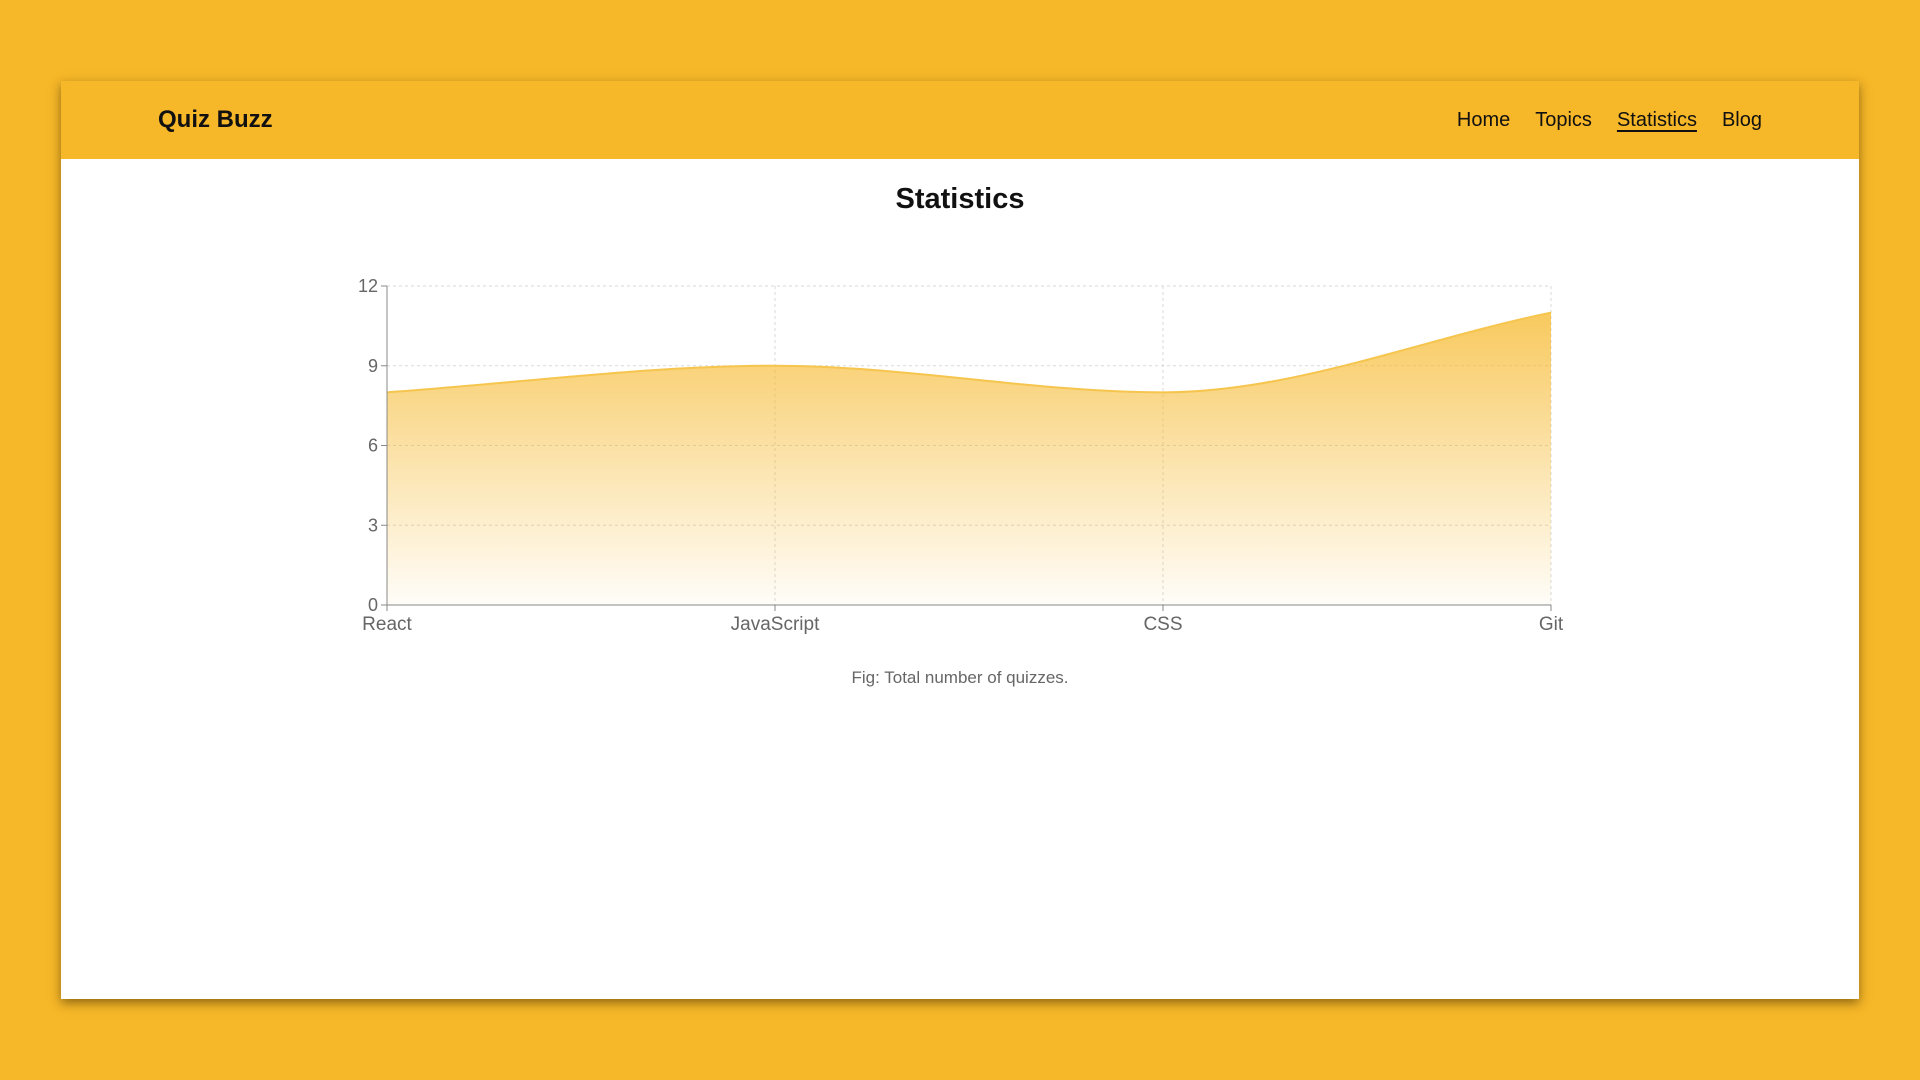  What do you see at coordinates (960, 677) in the screenshot?
I see `chart-caption: Fig: Total number of quizzes.` at bounding box center [960, 677].